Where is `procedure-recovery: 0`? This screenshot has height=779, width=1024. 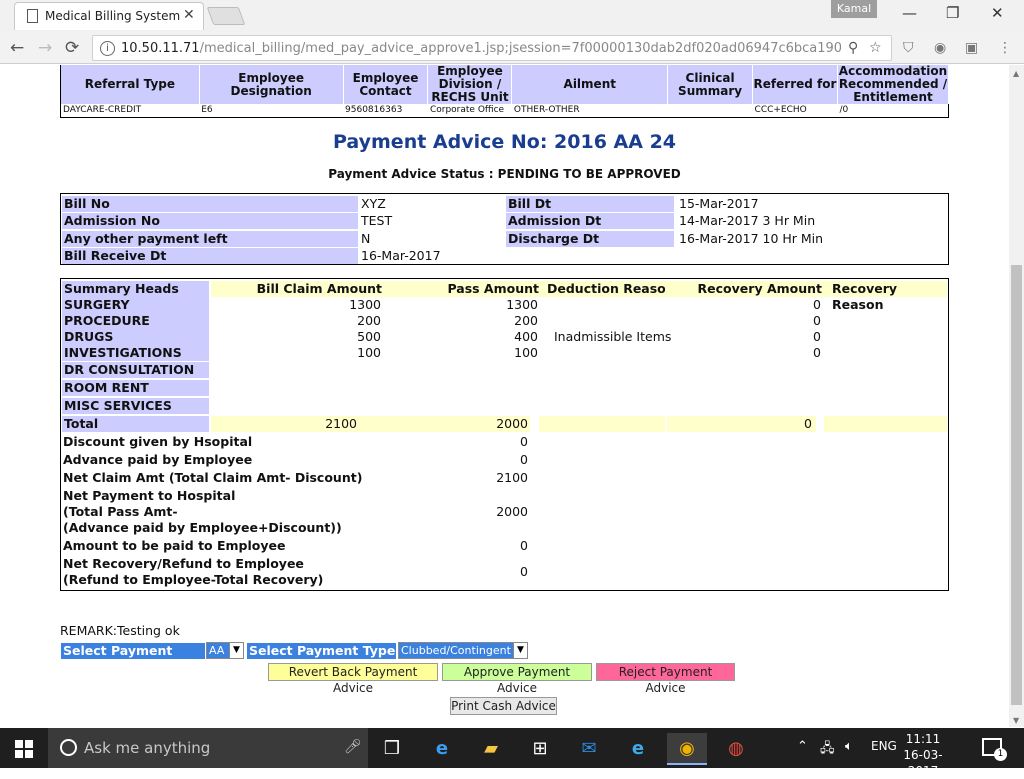
procedure-recovery: 0 is located at coordinates (817, 320).